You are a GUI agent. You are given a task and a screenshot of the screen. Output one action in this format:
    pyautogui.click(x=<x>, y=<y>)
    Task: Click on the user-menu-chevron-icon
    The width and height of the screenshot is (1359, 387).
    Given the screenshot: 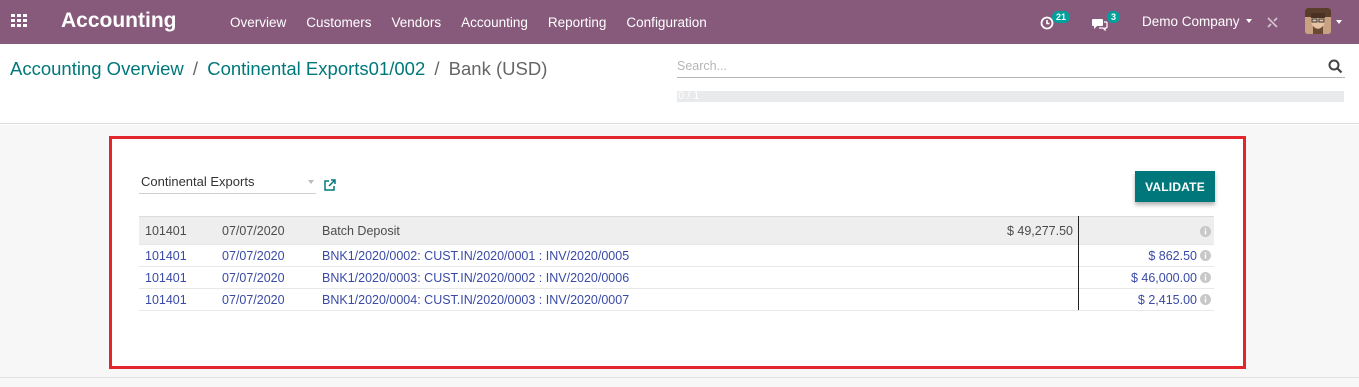 What is the action you would take?
    pyautogui.click(x=1339, y=22)
    